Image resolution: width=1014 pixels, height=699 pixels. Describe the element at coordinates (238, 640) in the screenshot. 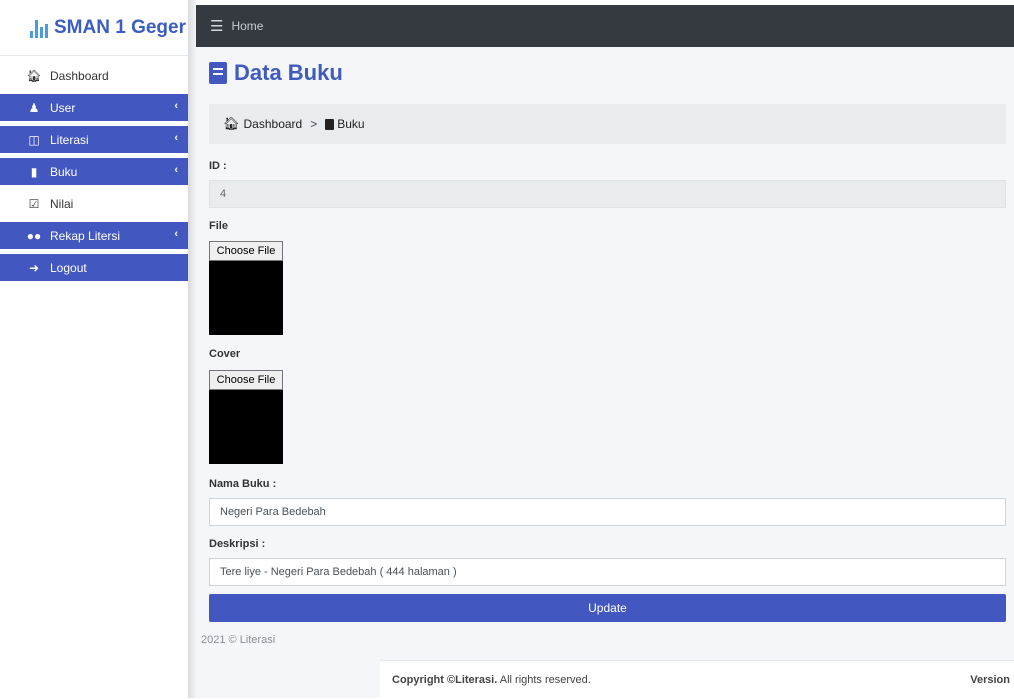

I see `footer-small-text: 2021 © Literasi` at that location.